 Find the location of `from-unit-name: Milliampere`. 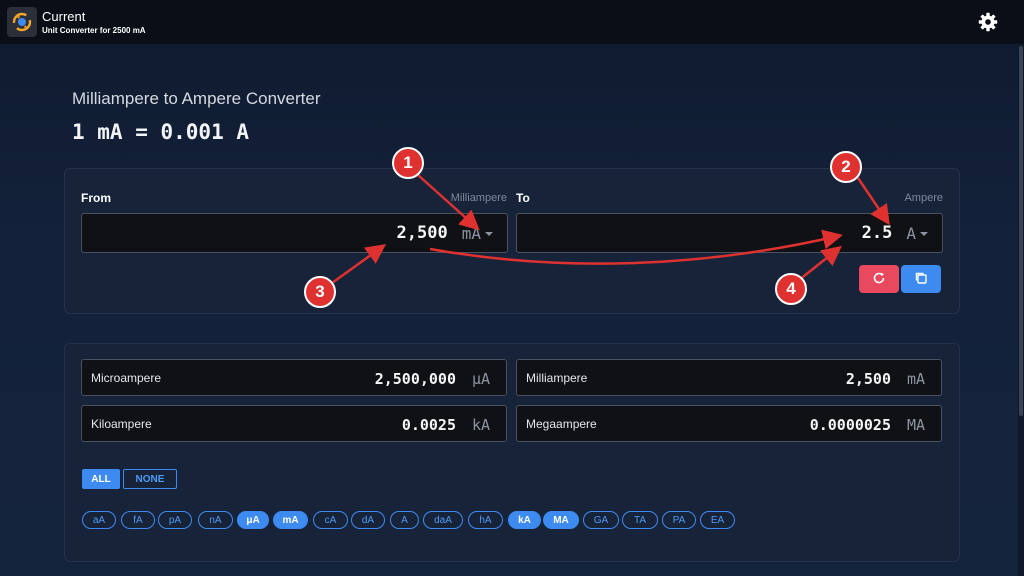

from-unit-name: Milliampere is located at coordinates (478, 198).